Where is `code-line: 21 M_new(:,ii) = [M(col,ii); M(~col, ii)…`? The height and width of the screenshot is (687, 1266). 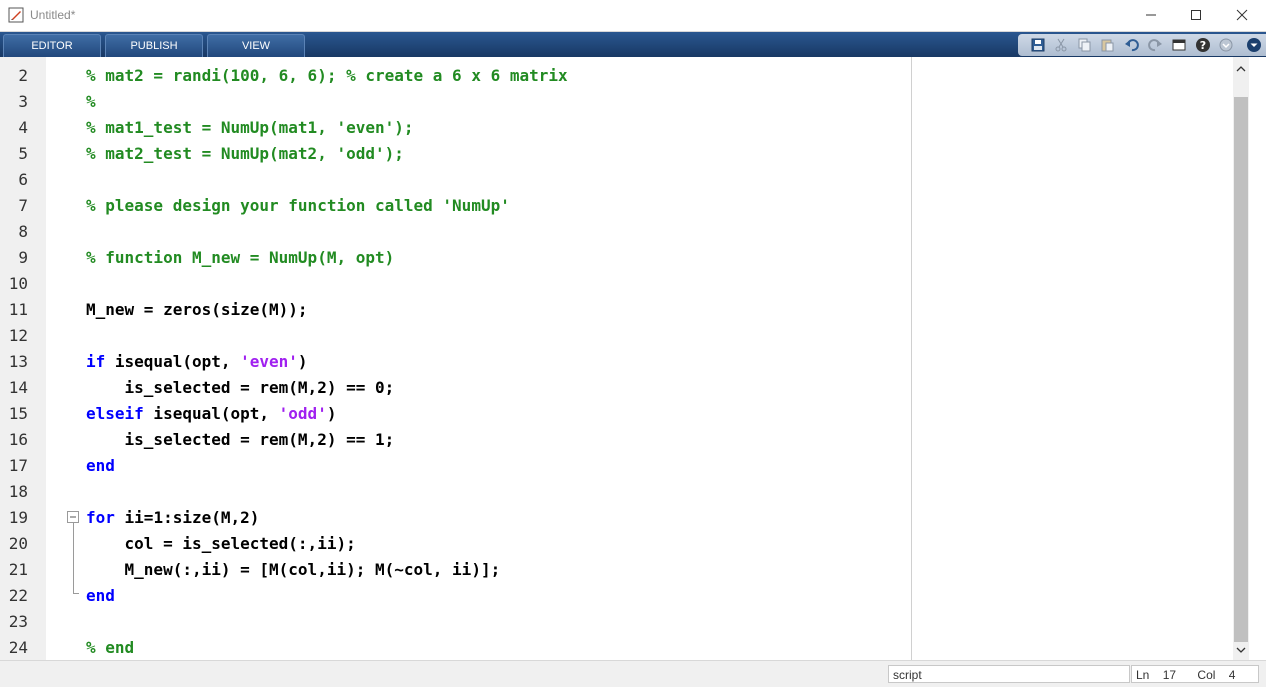 code-line: 21 M_new(:,ii) = [M(col,ii); M(~col, ii)… is located at coordinates (616, 570).